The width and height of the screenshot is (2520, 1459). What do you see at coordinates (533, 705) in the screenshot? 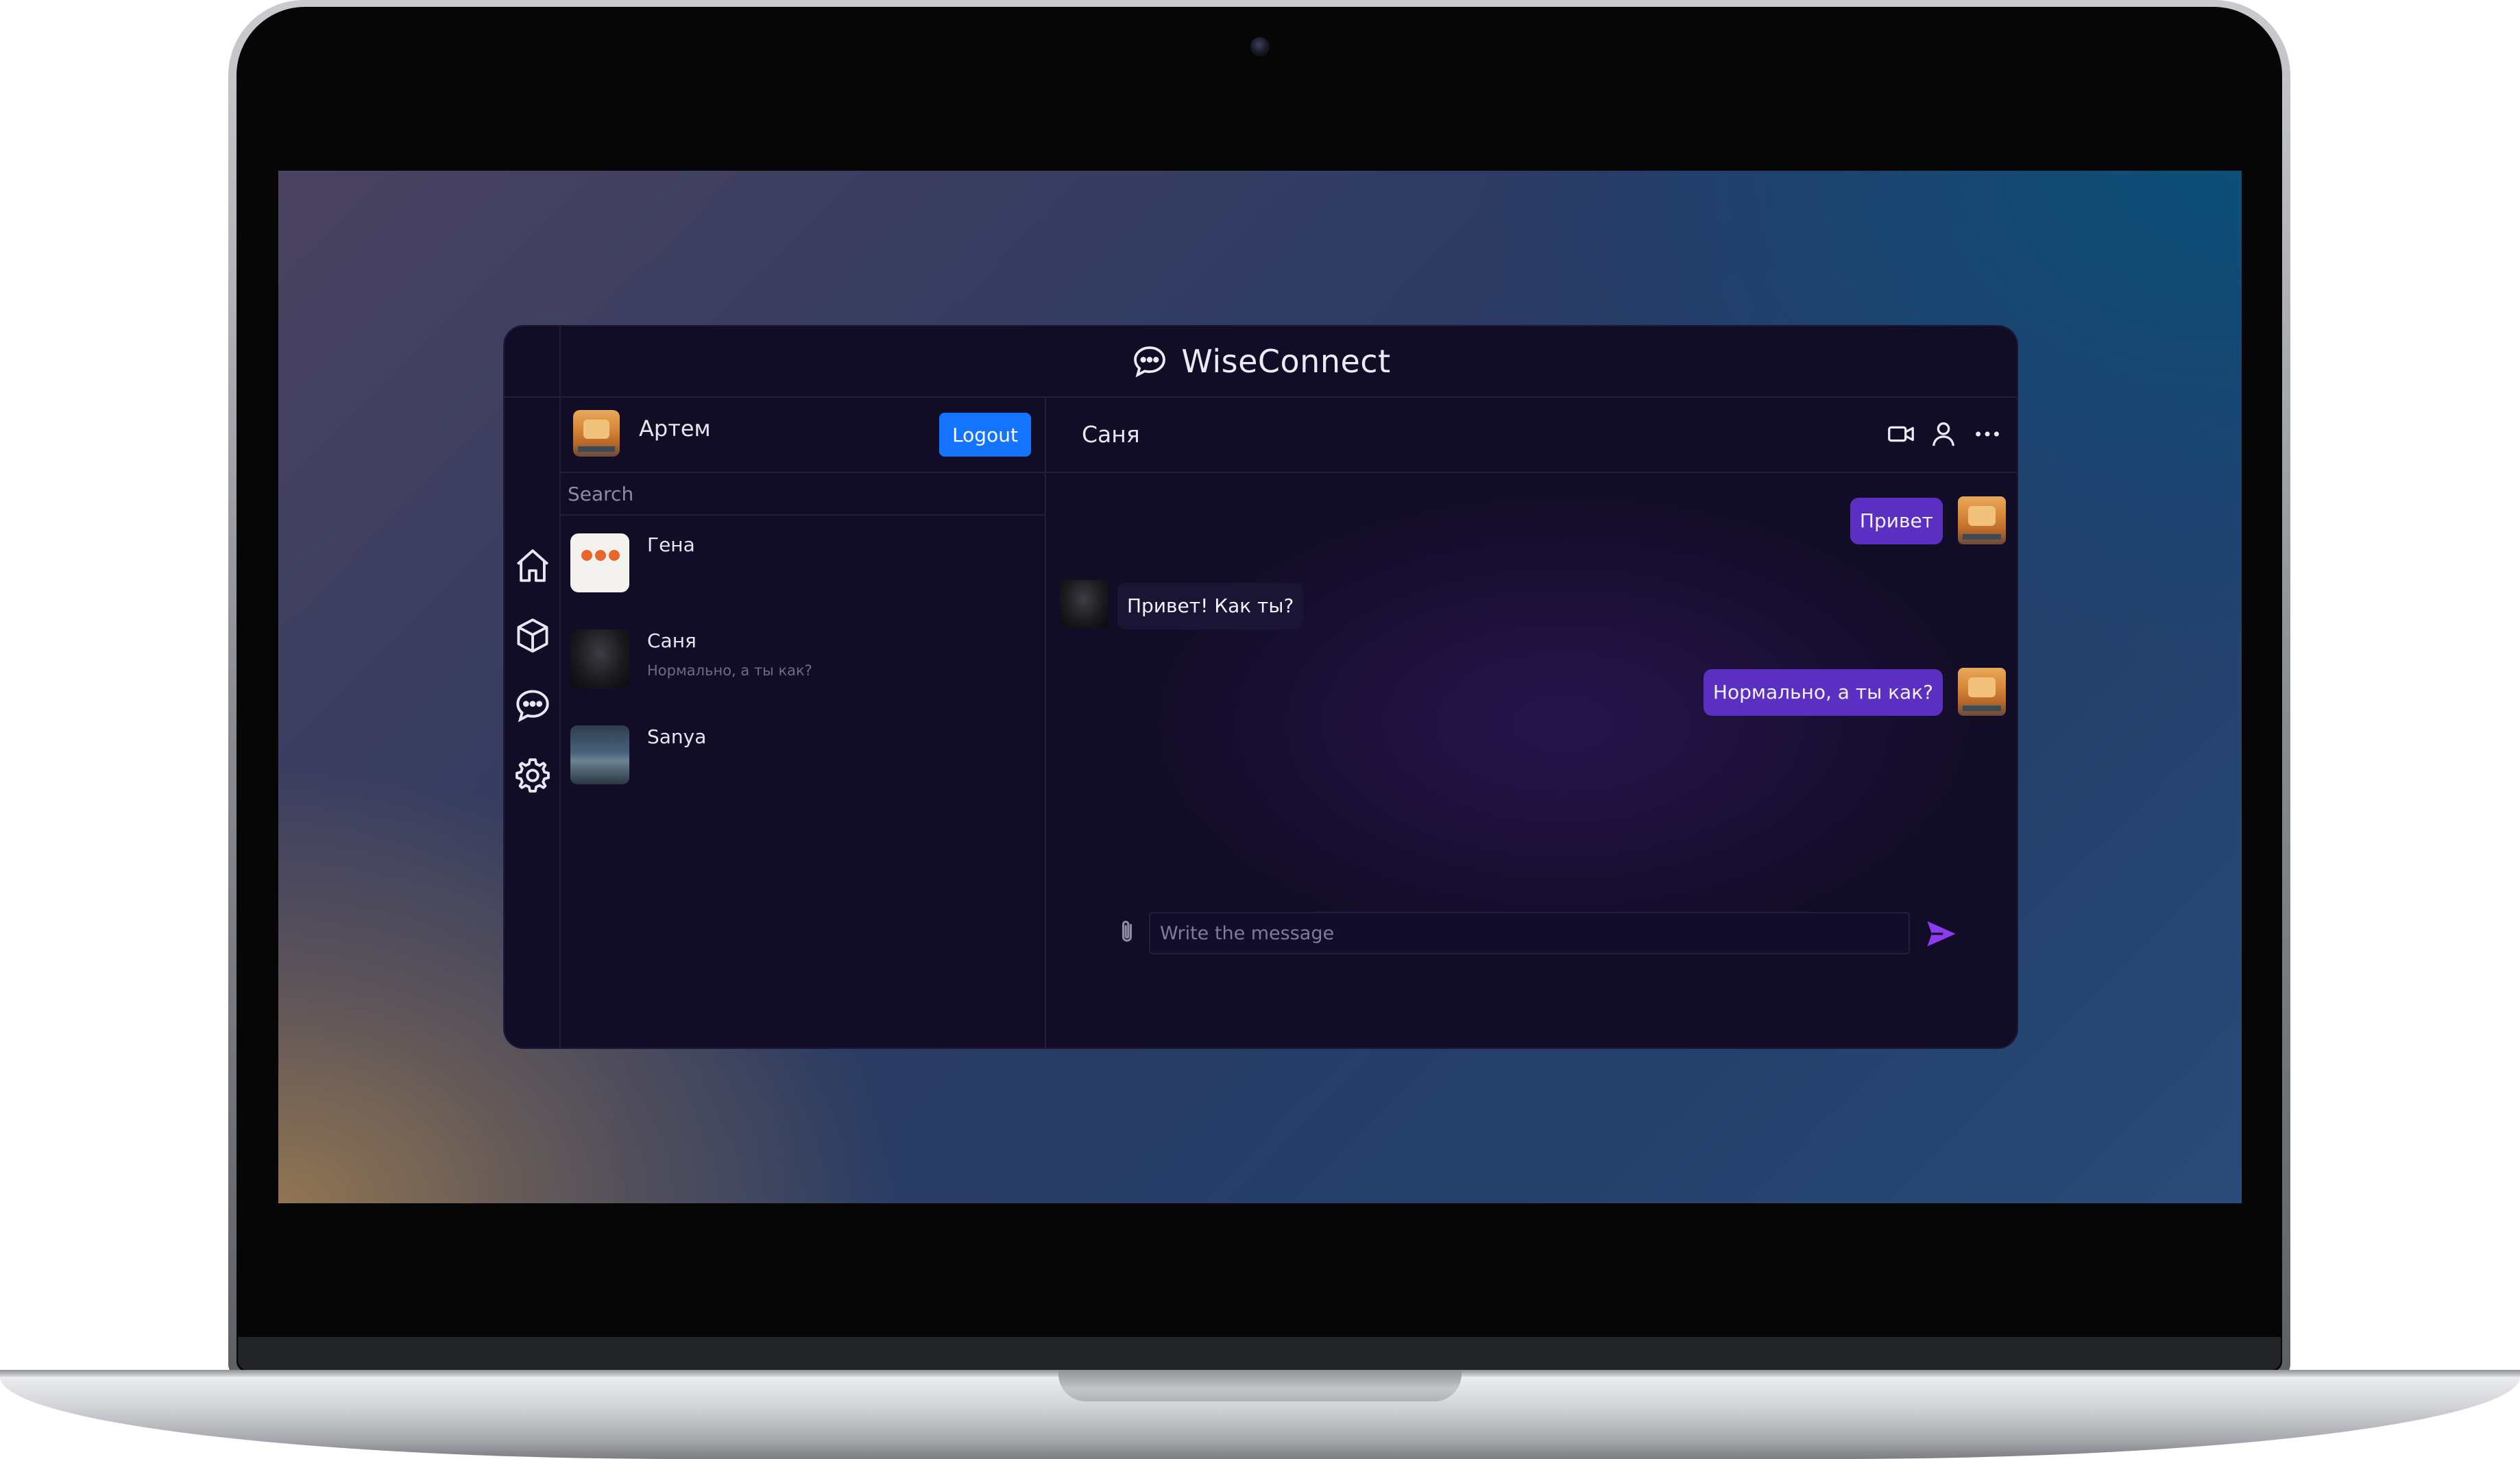
I see `chat-icon` at bounding box center [533, 705].